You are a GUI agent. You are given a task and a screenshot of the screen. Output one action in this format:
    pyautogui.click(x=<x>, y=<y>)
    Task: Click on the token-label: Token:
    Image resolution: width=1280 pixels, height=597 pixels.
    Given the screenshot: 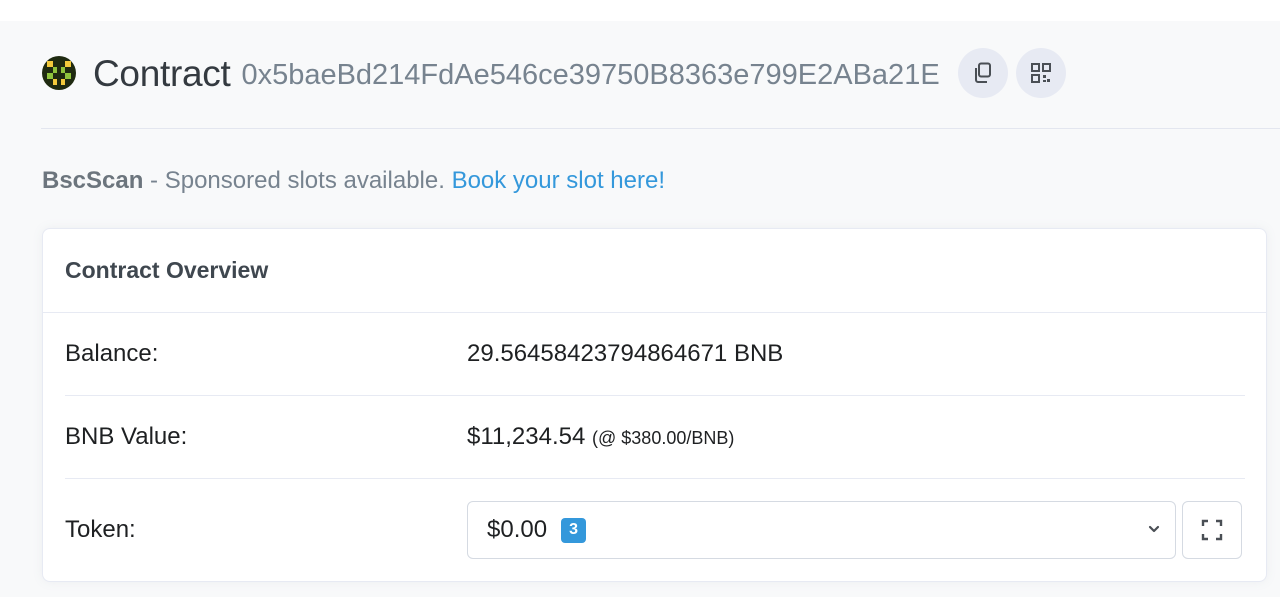 What is the action you would take?
    pyautogui.click(x=100, y=529)
    